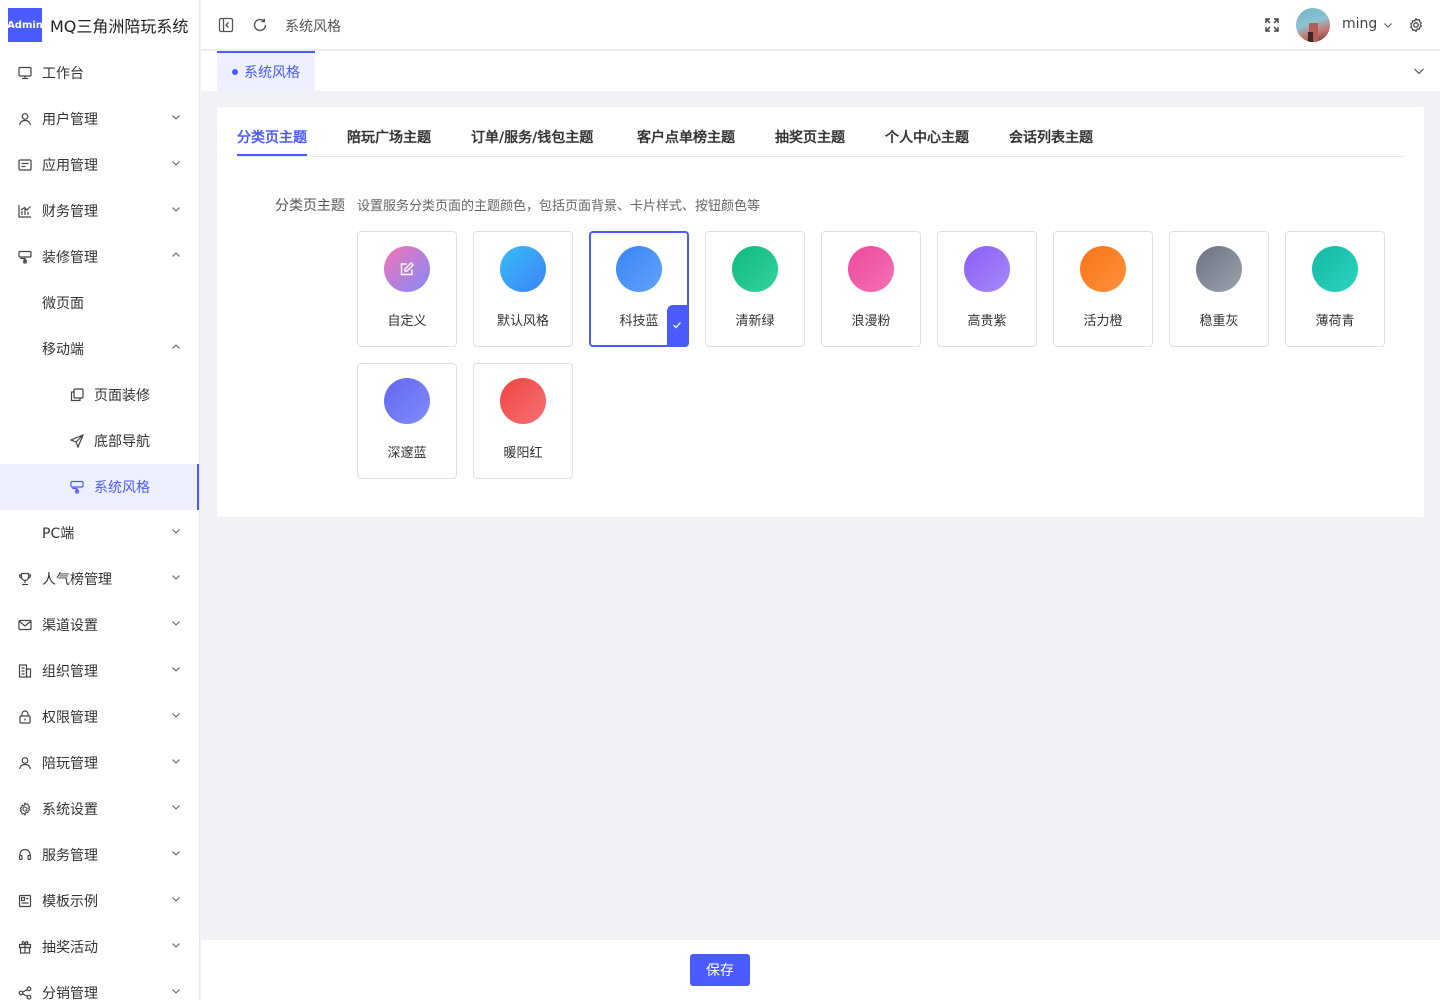  What do you see at coordinates (720, 970) in the screenshot?
I see `save-button: 保存` at bounding box center [720, 970].